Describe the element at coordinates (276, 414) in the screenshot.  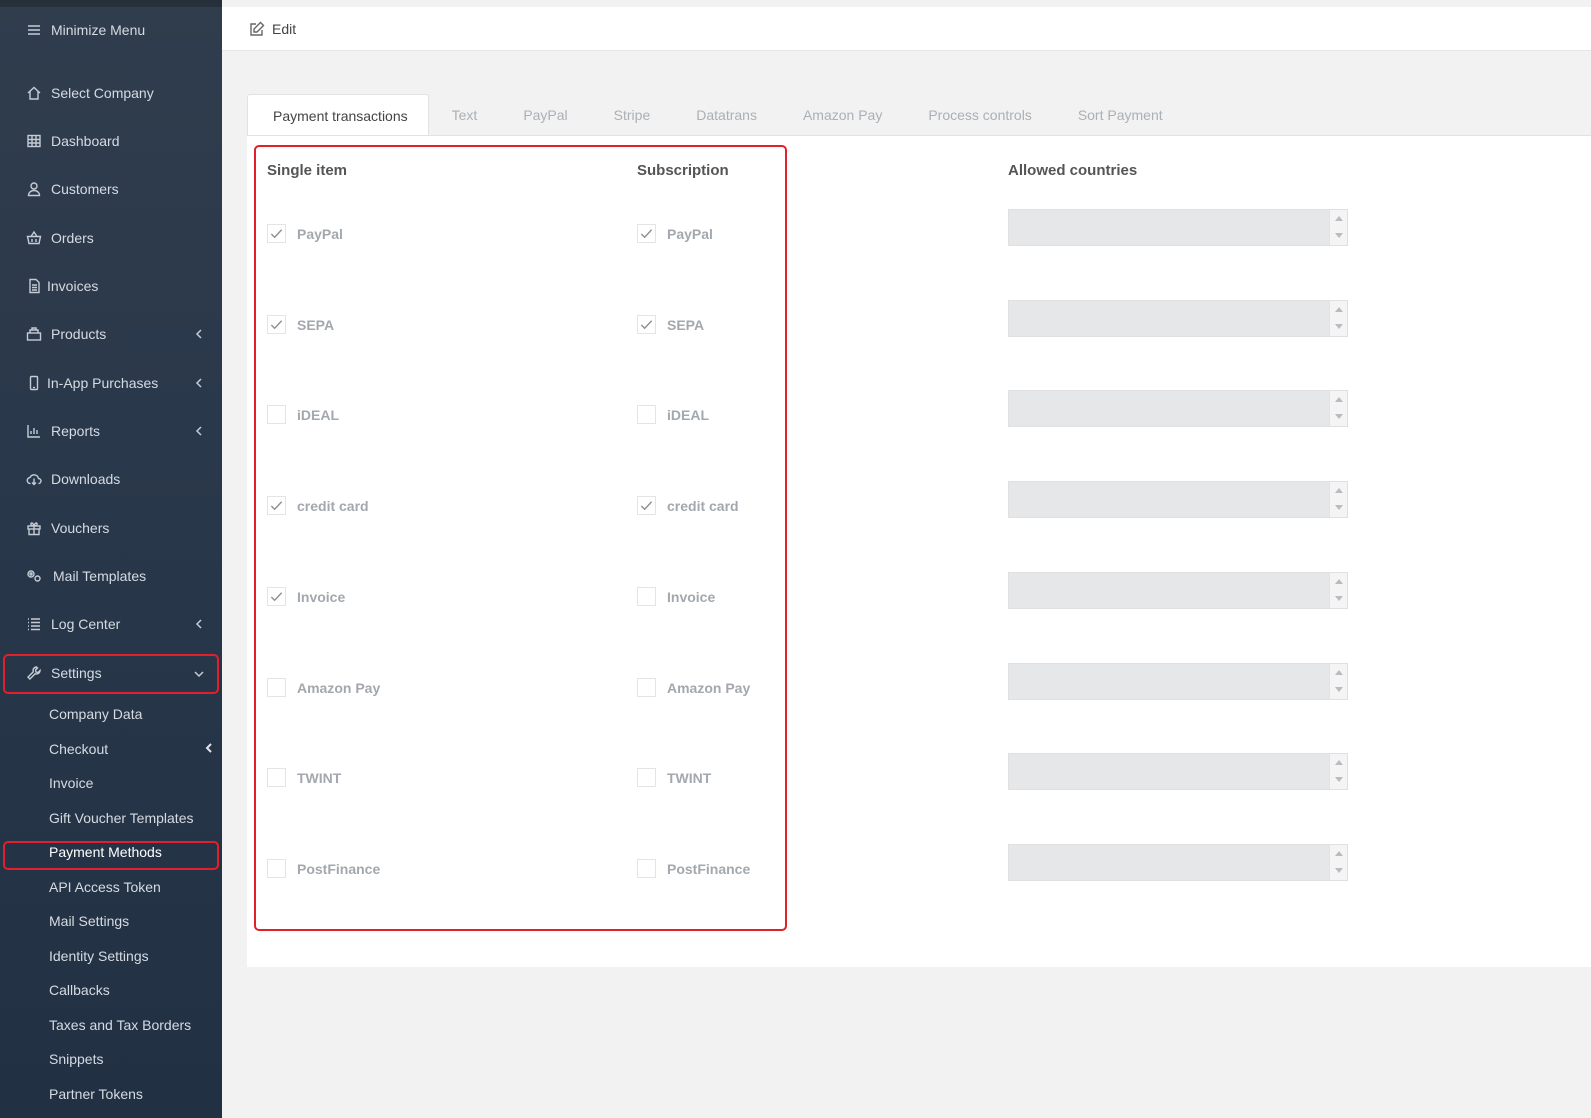
I see `single-ideal-checkbox` at that location.